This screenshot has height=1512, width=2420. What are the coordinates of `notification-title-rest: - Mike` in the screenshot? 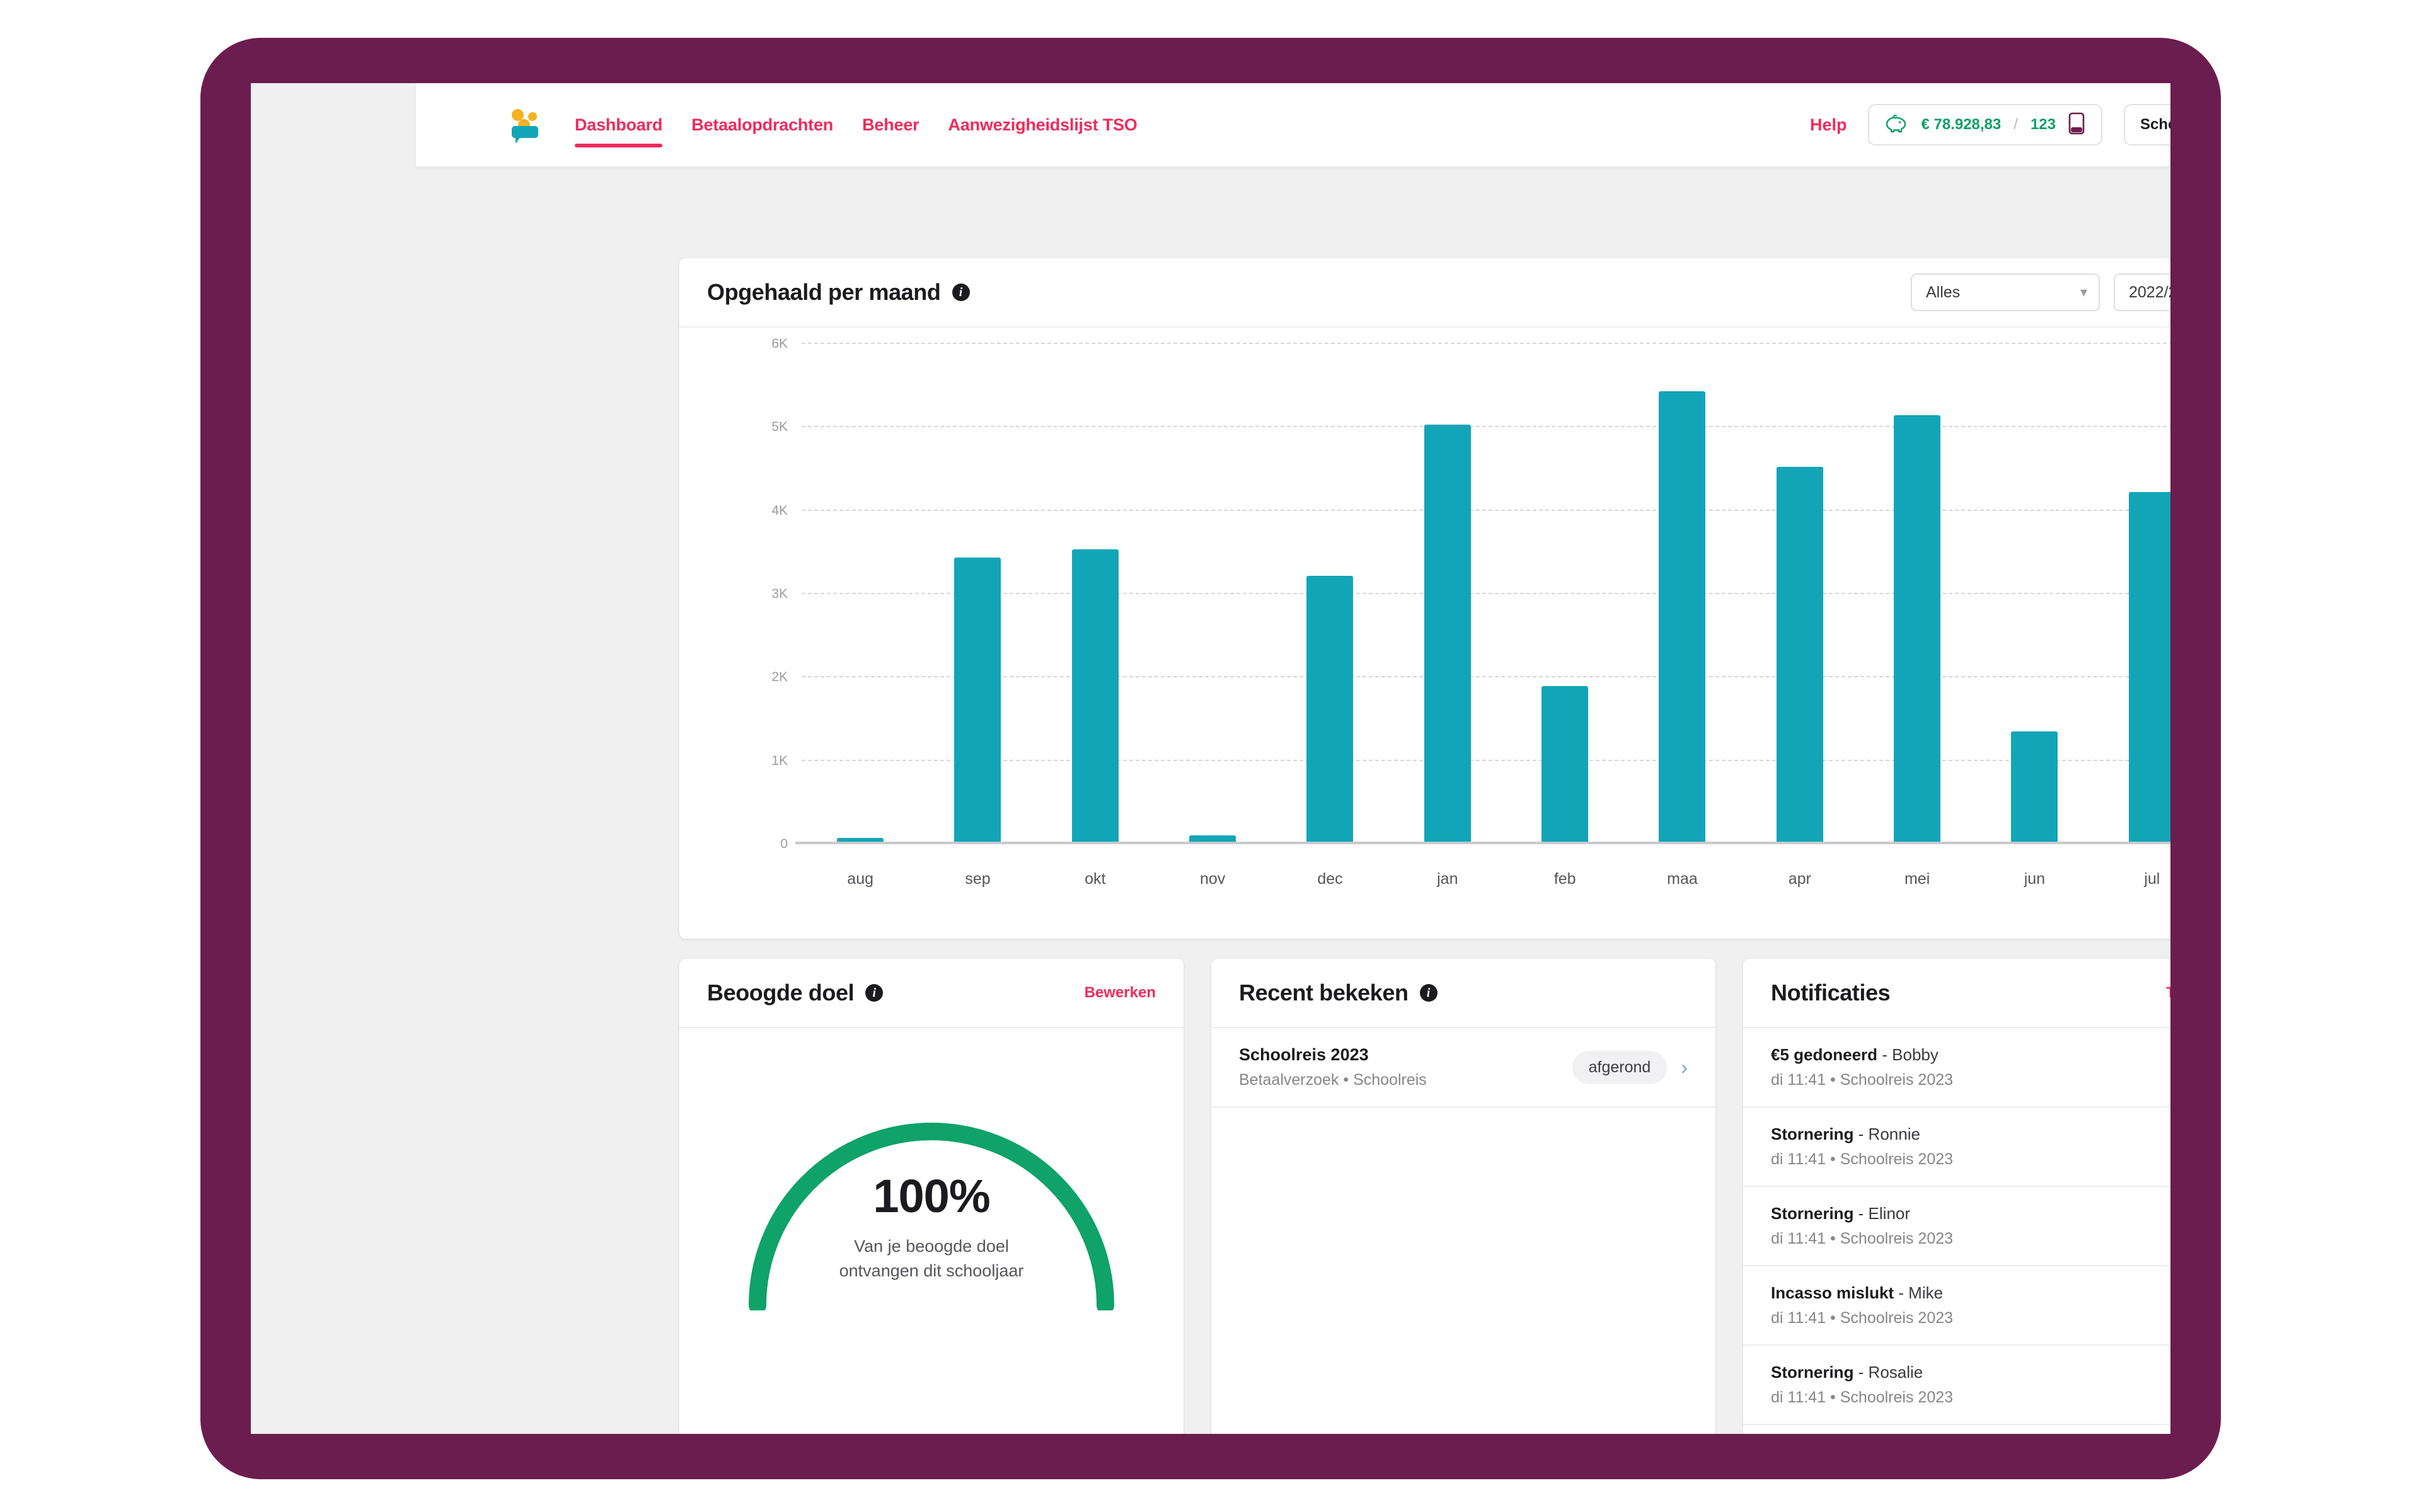 It's located at (1919, 1292).